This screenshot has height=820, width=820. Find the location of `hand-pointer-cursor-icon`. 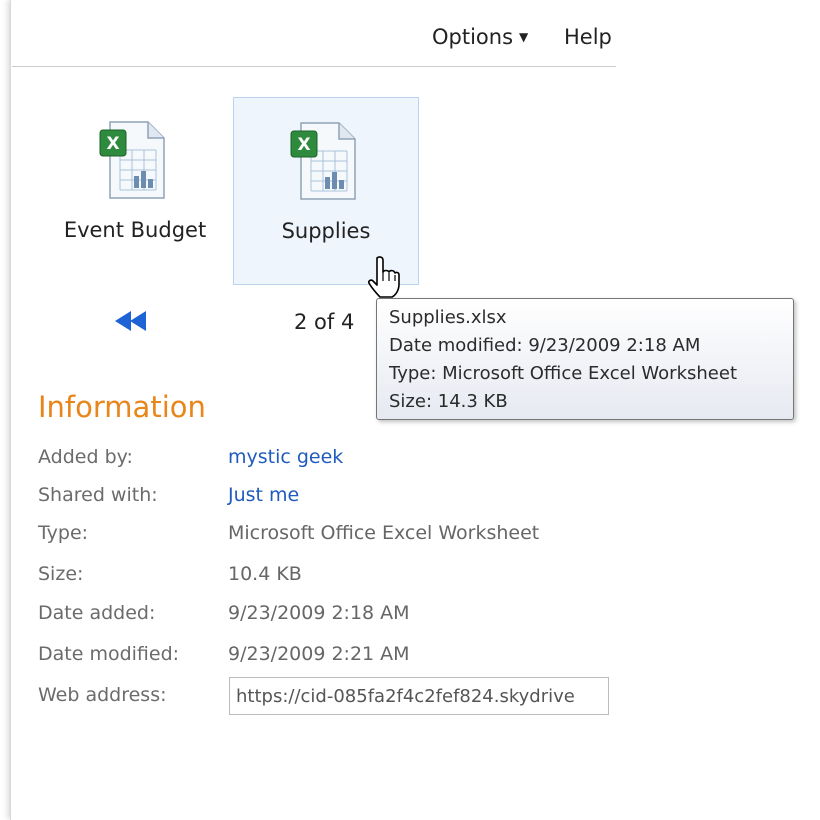

hand-pointer-cursor-icon is located at coordinates (384, 277).